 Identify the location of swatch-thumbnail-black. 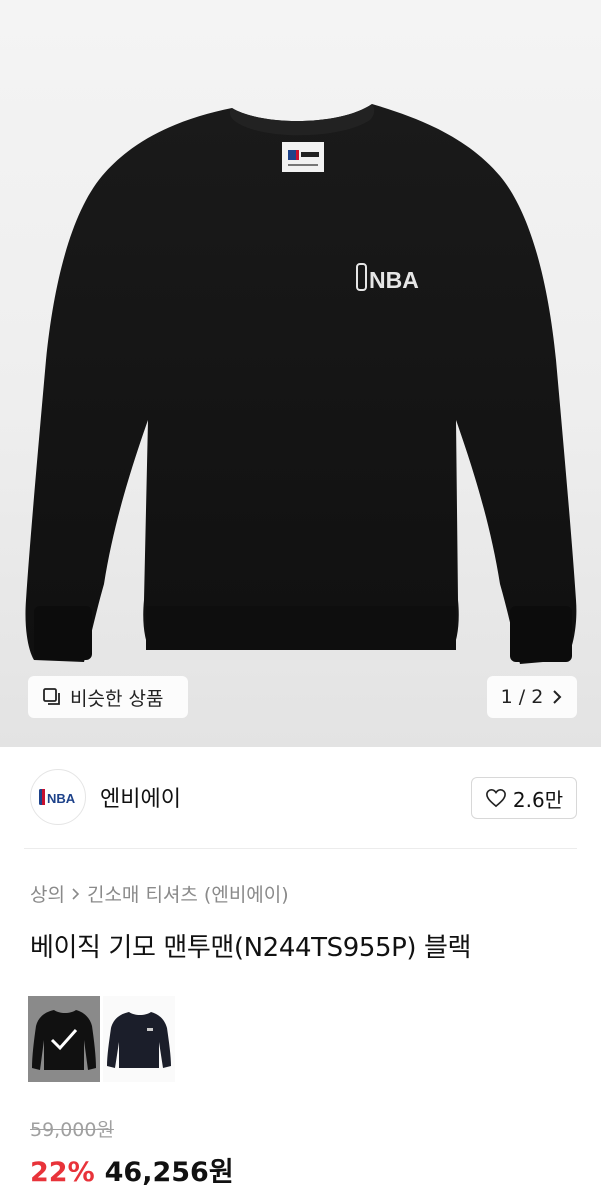
(64, 1039).